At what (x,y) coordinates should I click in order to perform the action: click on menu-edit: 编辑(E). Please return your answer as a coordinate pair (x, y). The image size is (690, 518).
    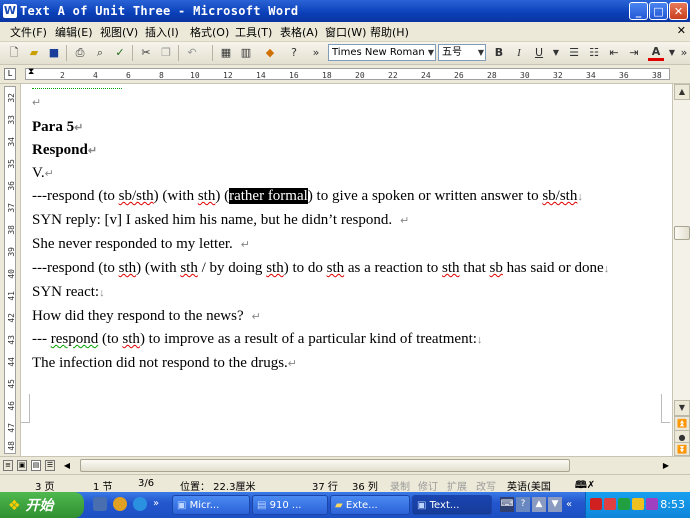
    Looking at the image, I should click on (74, 32).